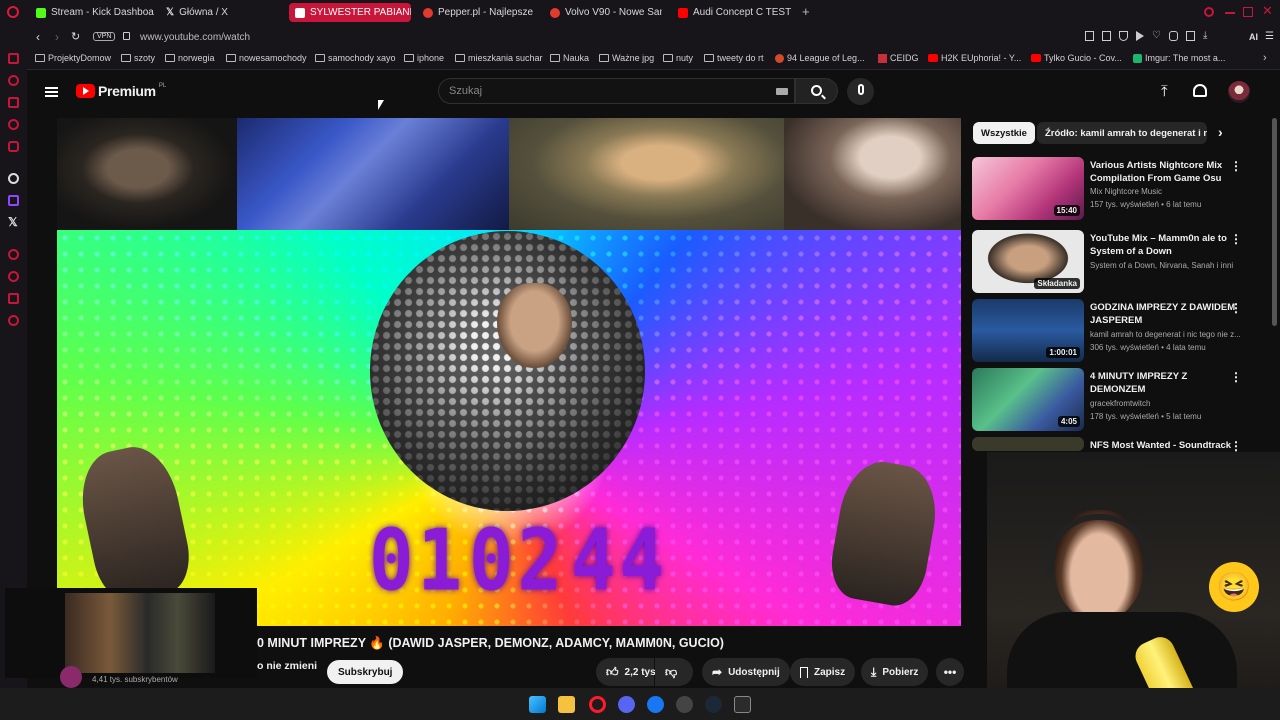  Describe the element at coordinates (1248, 12) in the screenshot. I see `maximize-button` at that location.